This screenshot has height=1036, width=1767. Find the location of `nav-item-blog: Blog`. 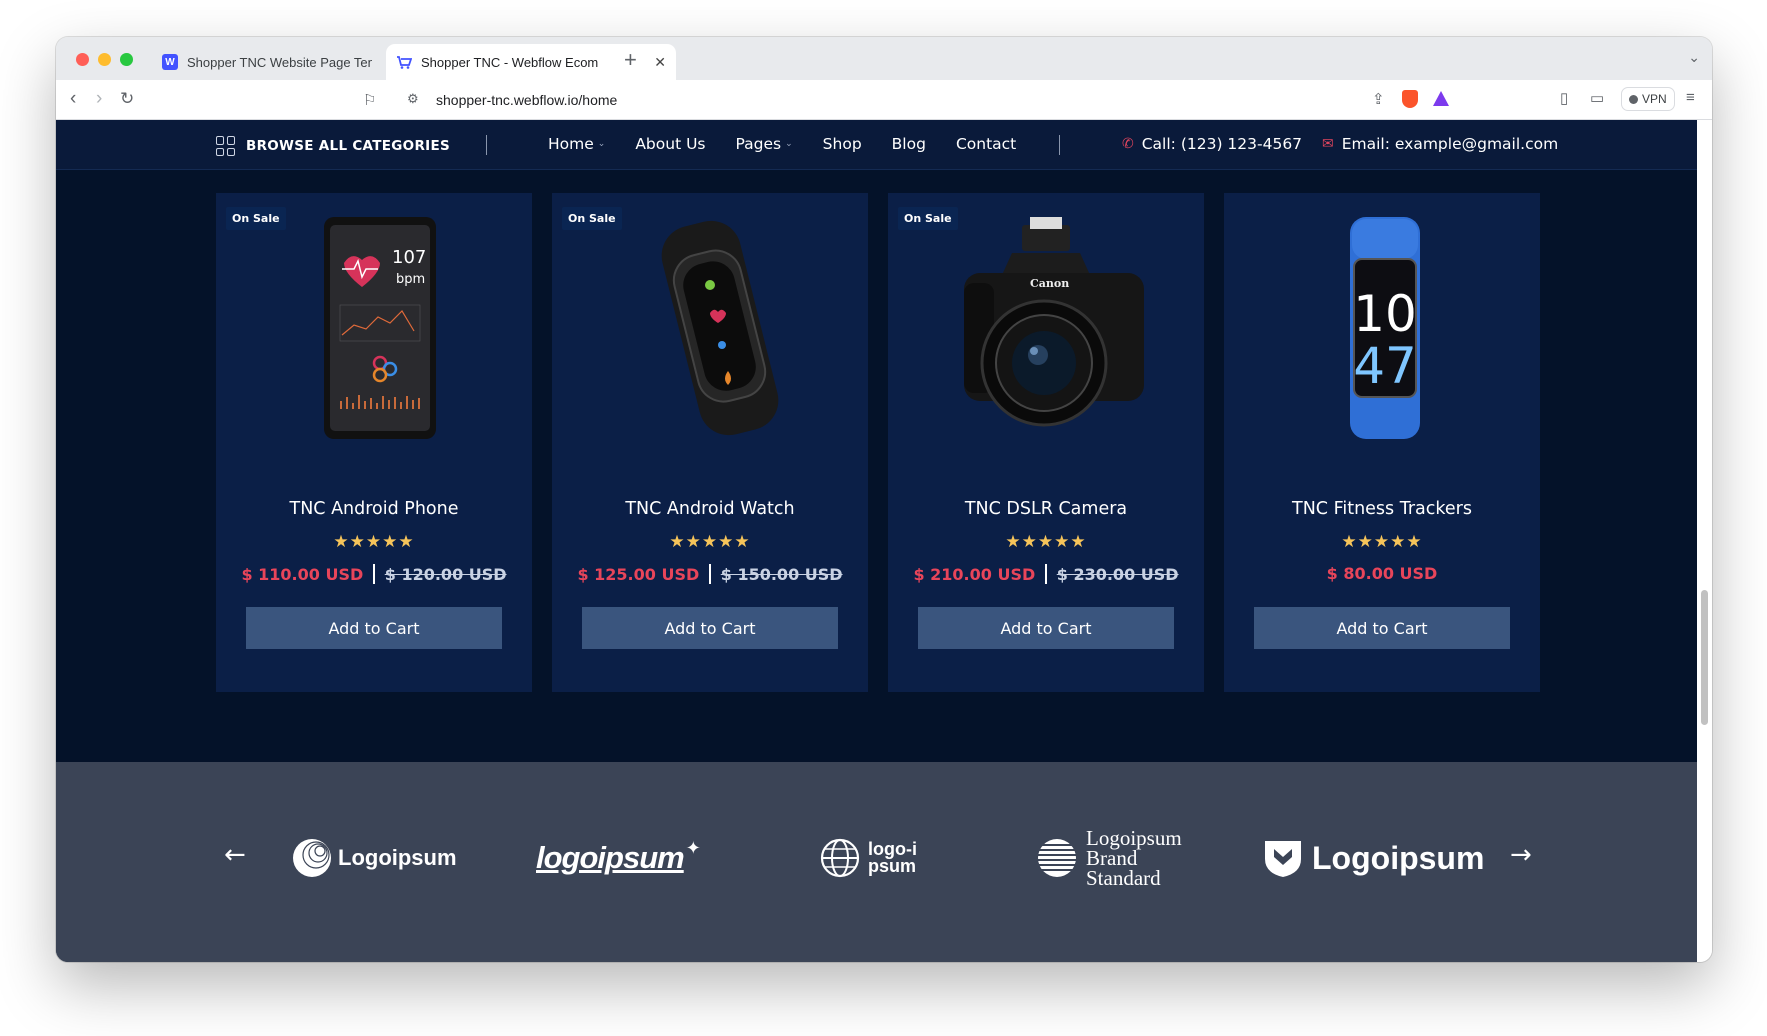

nav-item-blog: Blog is located at coordinates (909, 144).